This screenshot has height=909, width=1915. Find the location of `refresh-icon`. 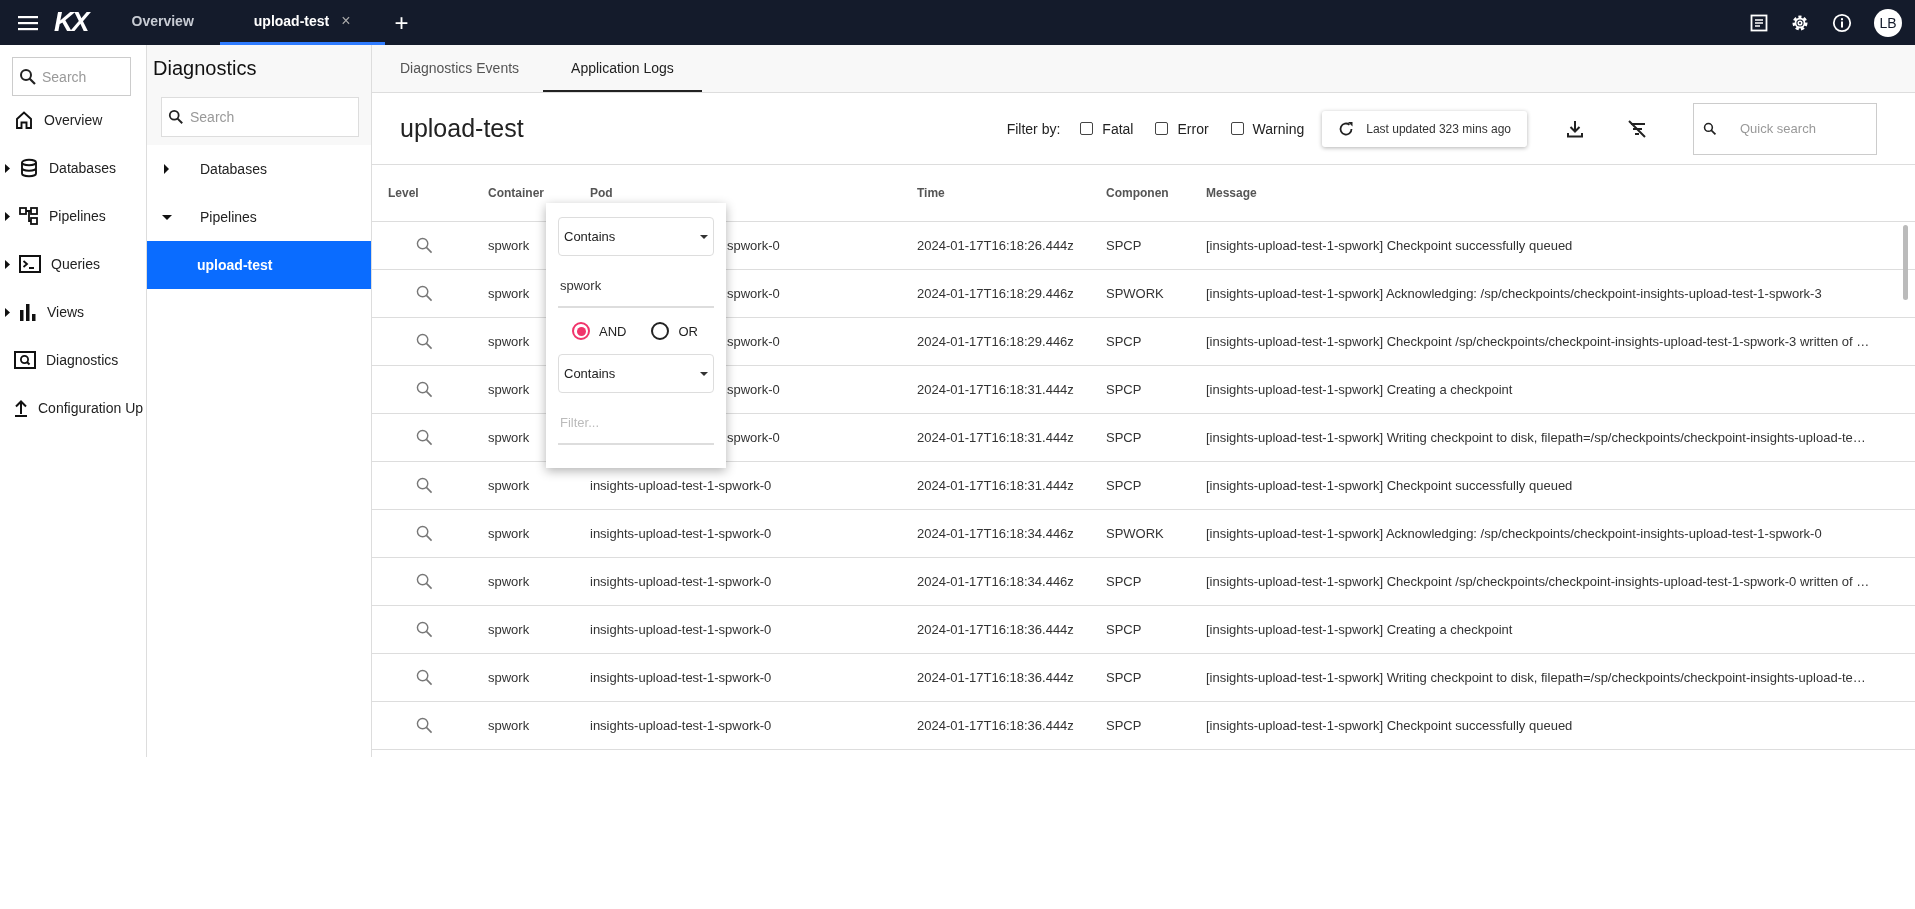

refresh-icon is located at coordinates (1346, 128).